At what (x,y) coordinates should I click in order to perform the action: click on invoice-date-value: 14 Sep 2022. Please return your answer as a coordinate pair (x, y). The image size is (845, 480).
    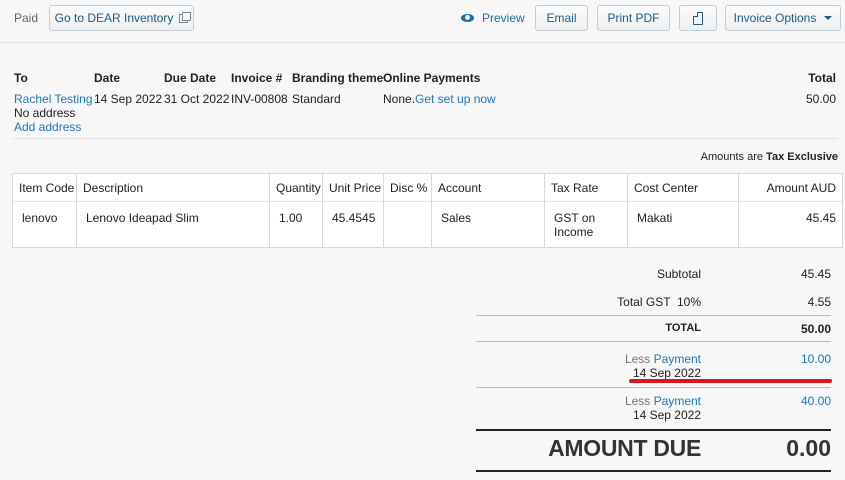
    Looking at the image, I should click on (128, 99).